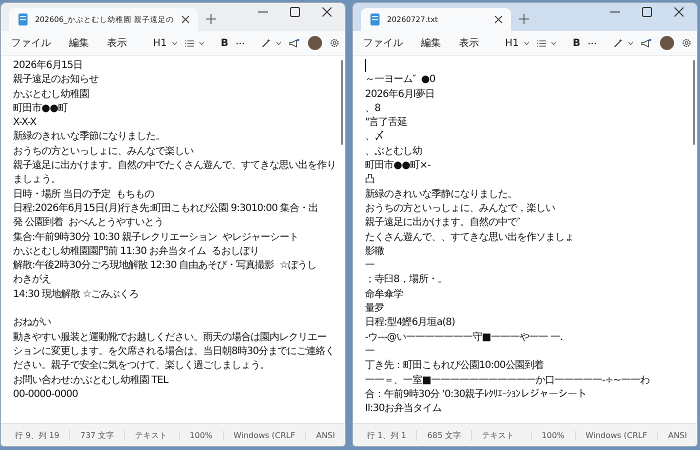 Image resolution: width=700 pixels, height=450 pixels. What do you see at coordinates (400, 80) in the screenshot?
I see `text-line: ～一ヨーム″ ●0` at bounding box center [400, 80].